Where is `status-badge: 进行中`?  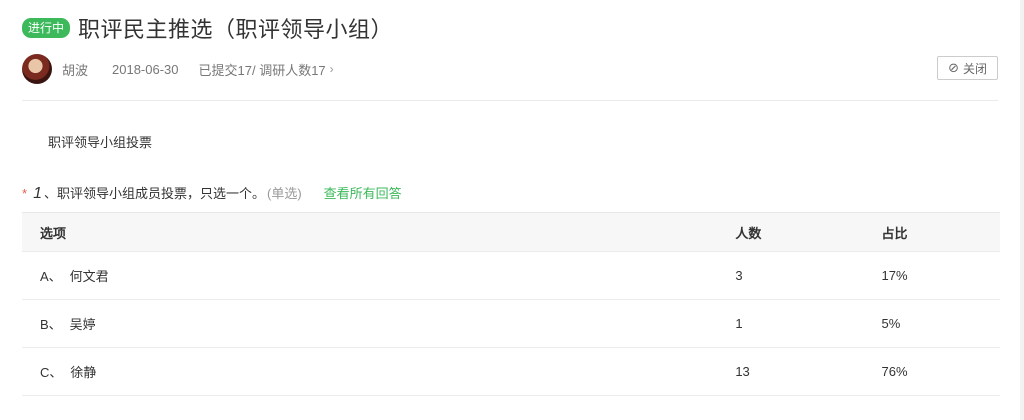
status-badge: 进行中 is located at coordinates (46, 28).